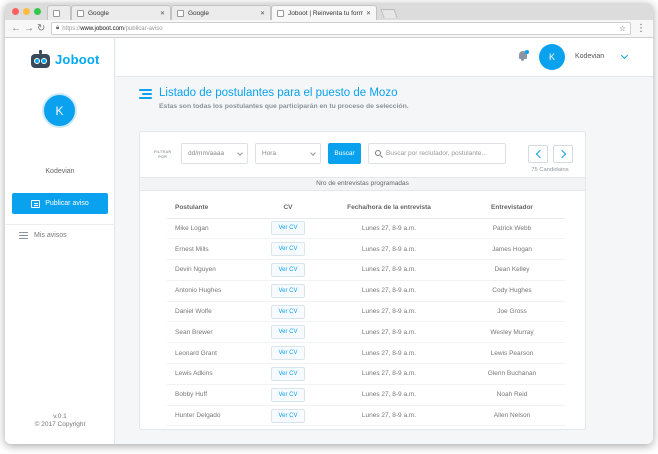 Image resolution: width=658 pixels, height=454 pixels. I want to click on sidebar-username: Kodevian, so click(60, 171).